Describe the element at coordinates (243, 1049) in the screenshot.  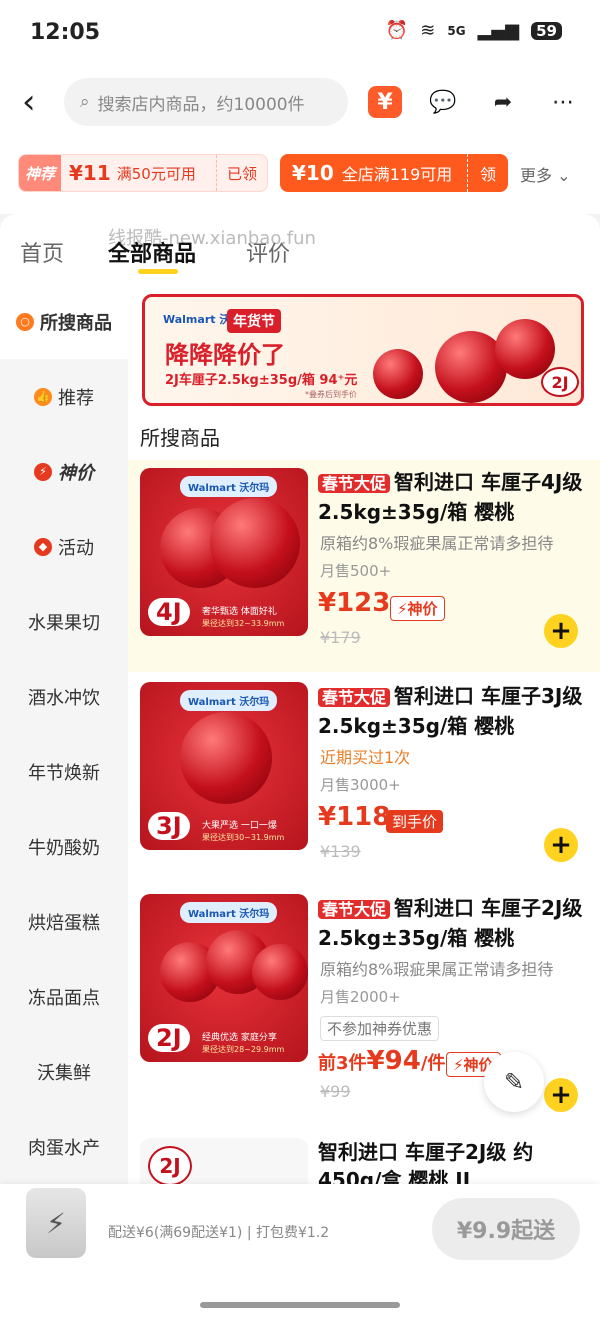
I see `product-size: 果径达到28~29.9mm` at that location.